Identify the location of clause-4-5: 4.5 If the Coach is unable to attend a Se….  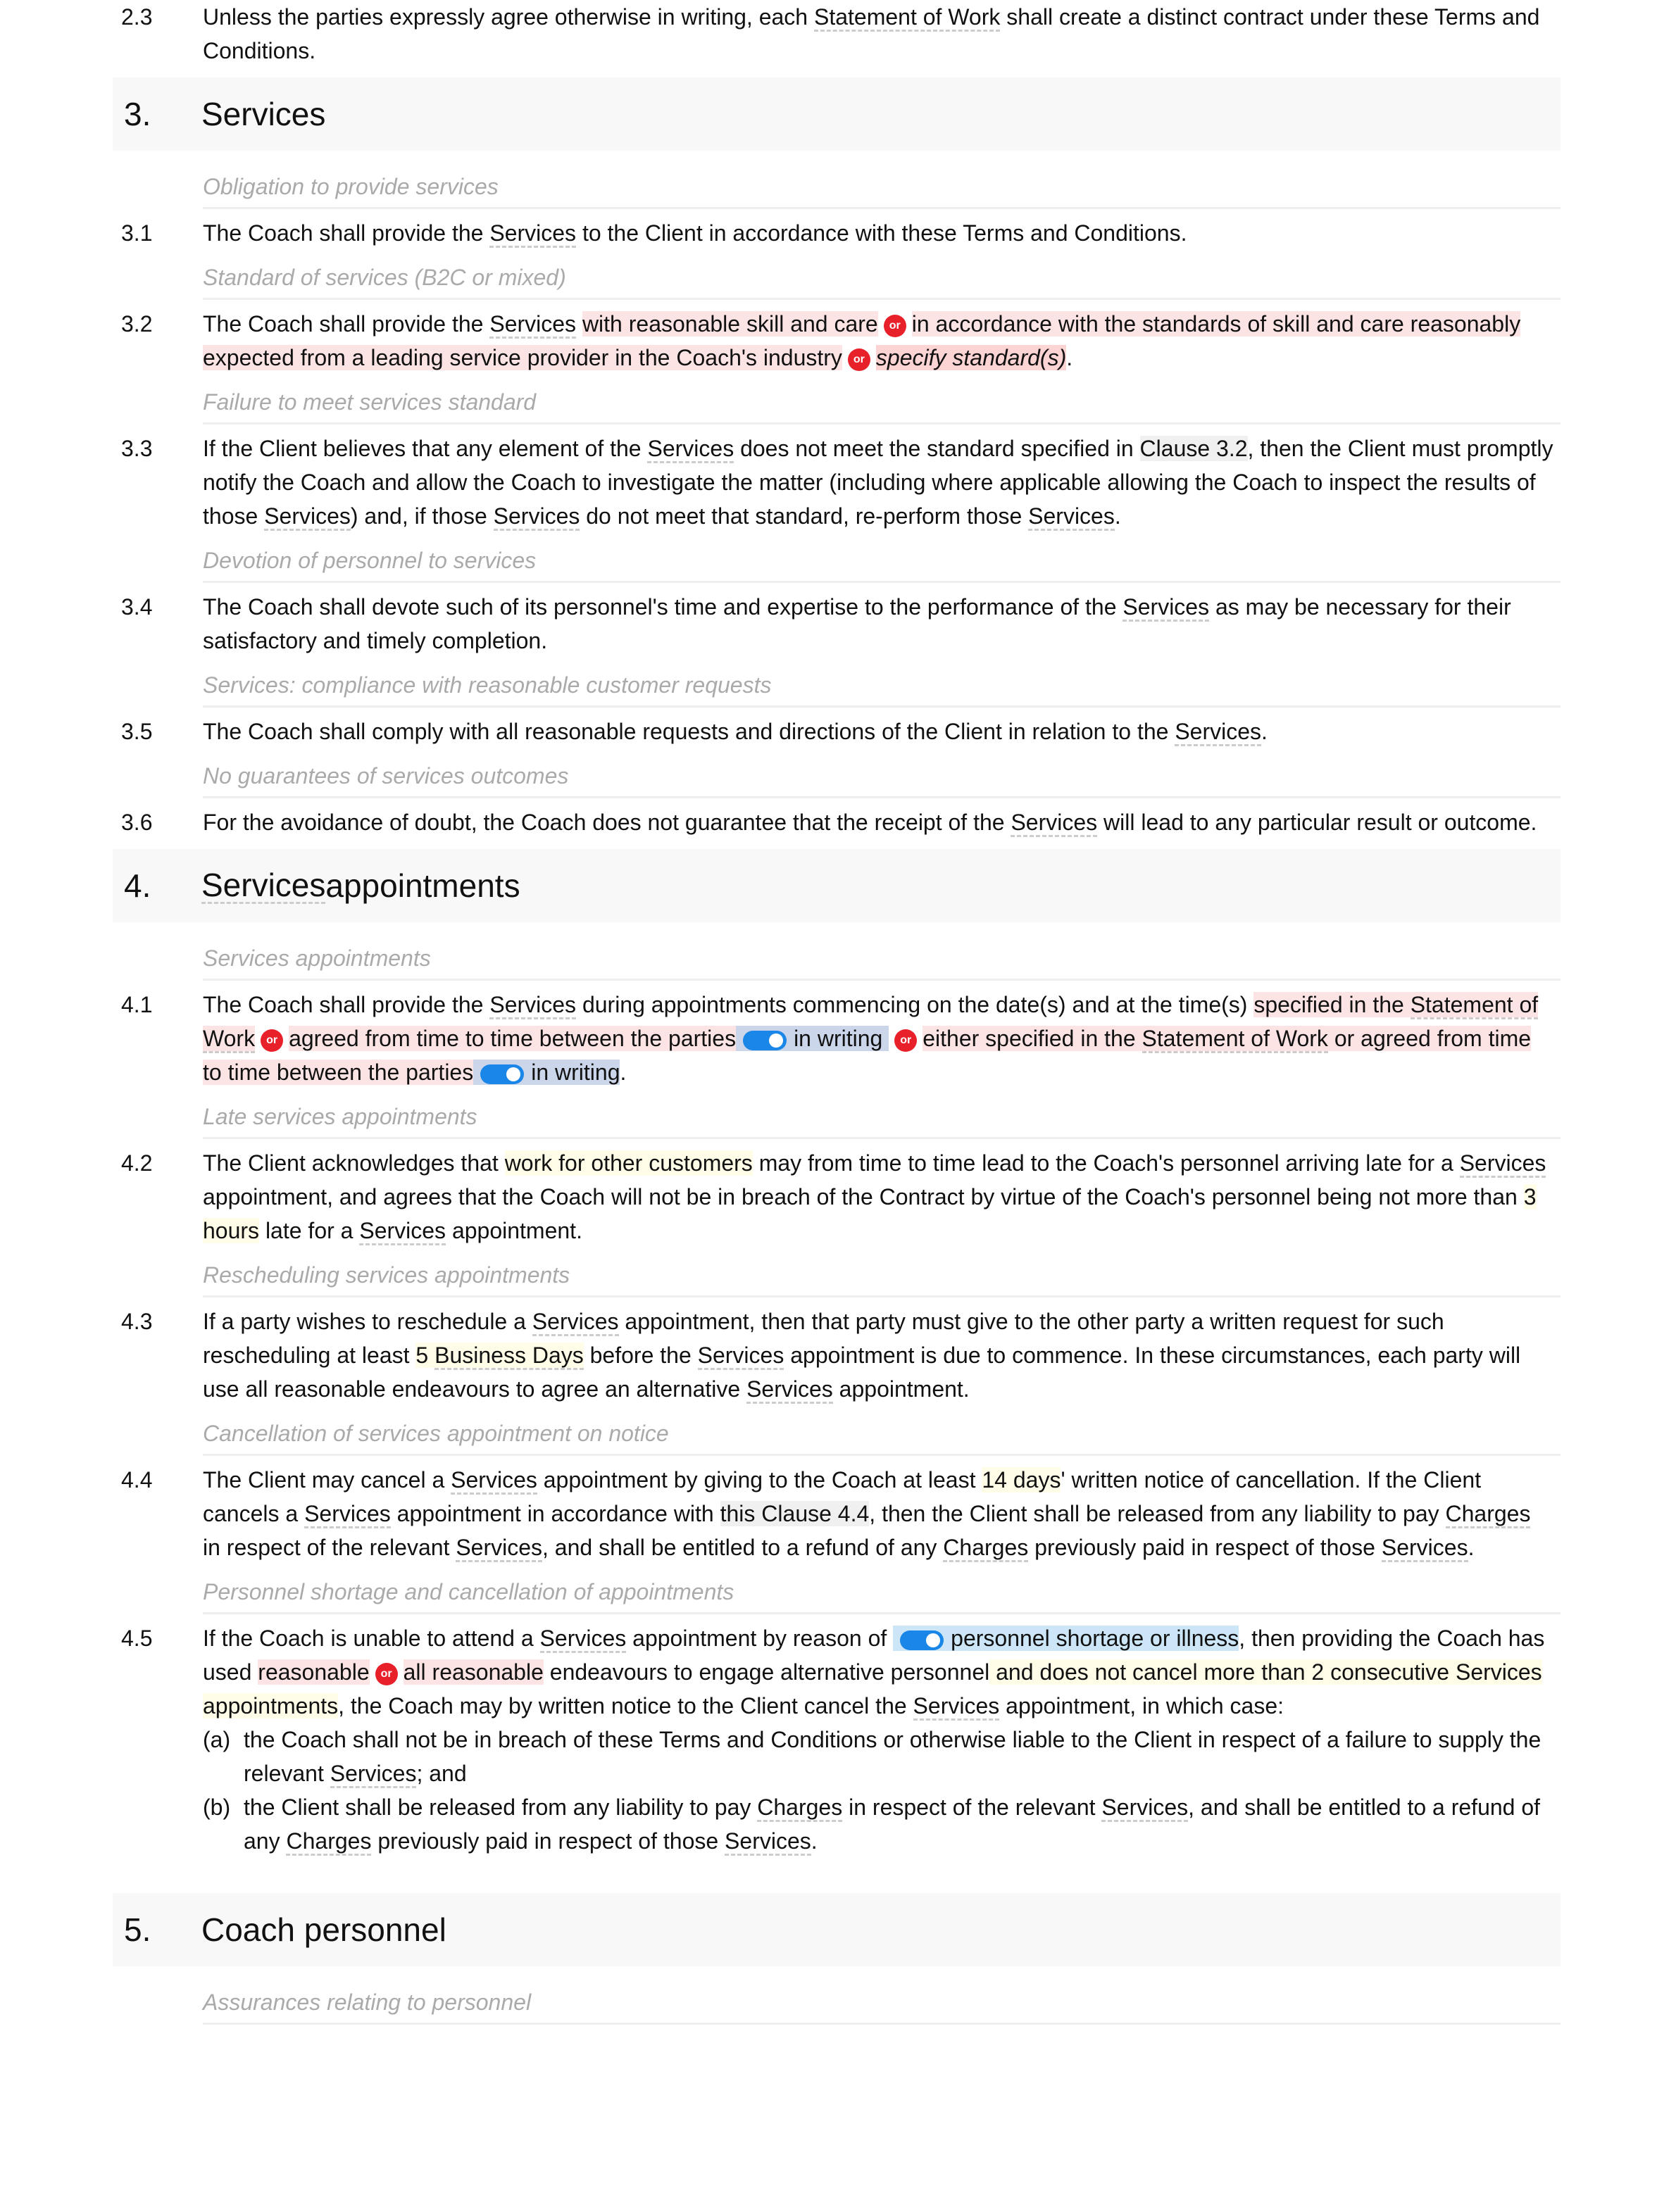
(837, 1739).